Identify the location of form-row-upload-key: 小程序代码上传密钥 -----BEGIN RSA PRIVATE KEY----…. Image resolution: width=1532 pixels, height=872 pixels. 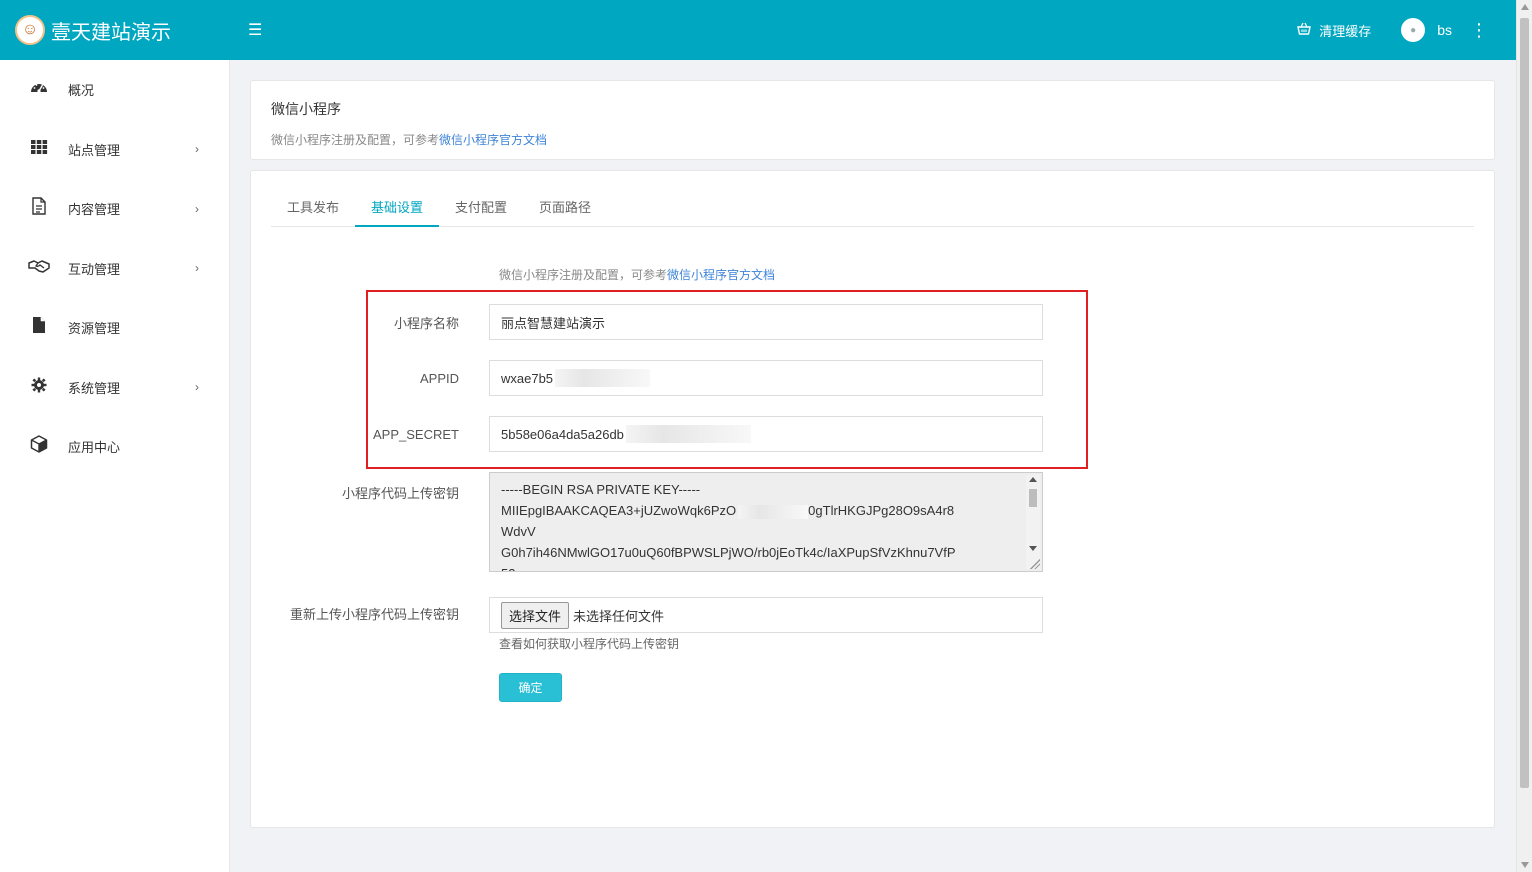
(661, 522).